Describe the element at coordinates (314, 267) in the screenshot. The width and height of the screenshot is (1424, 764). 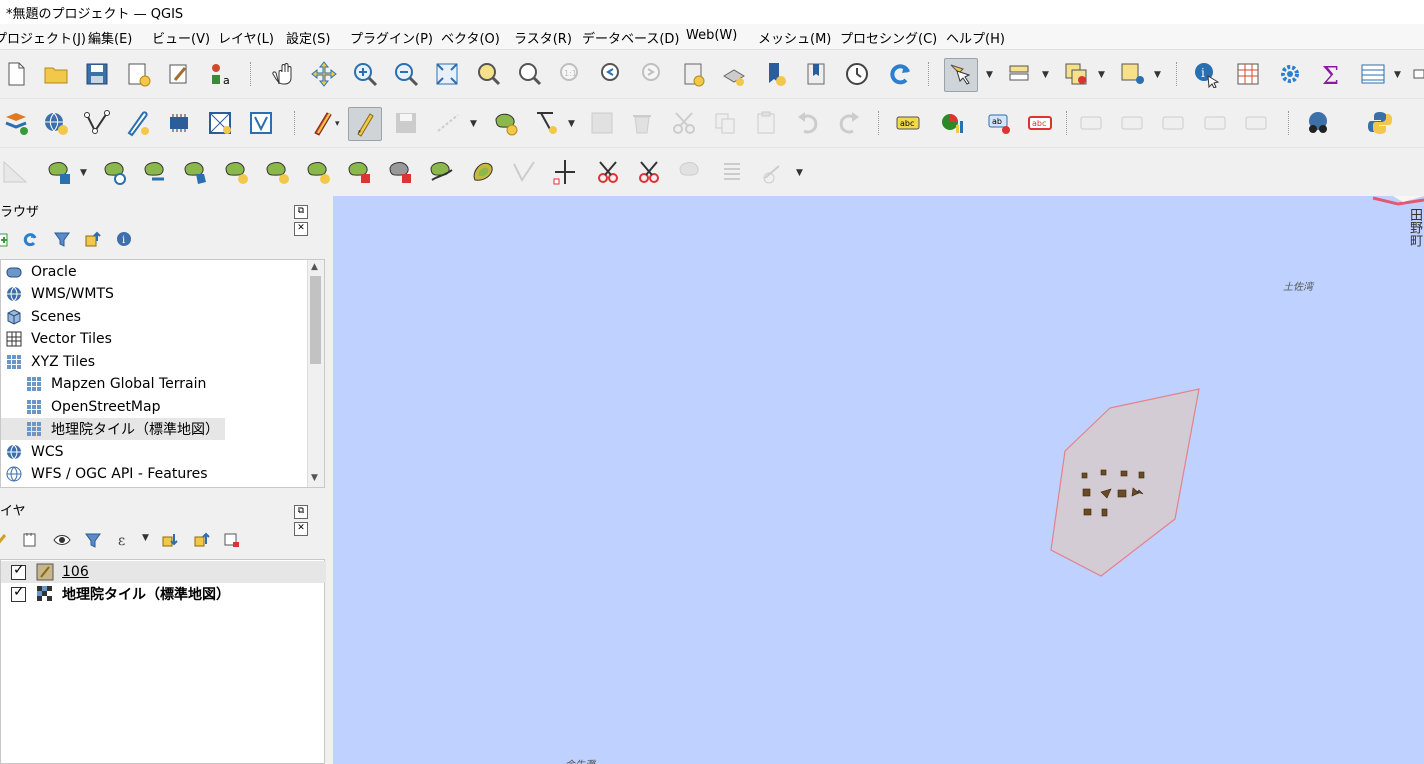
I see `scroll-up-icon: ▲` at that location.